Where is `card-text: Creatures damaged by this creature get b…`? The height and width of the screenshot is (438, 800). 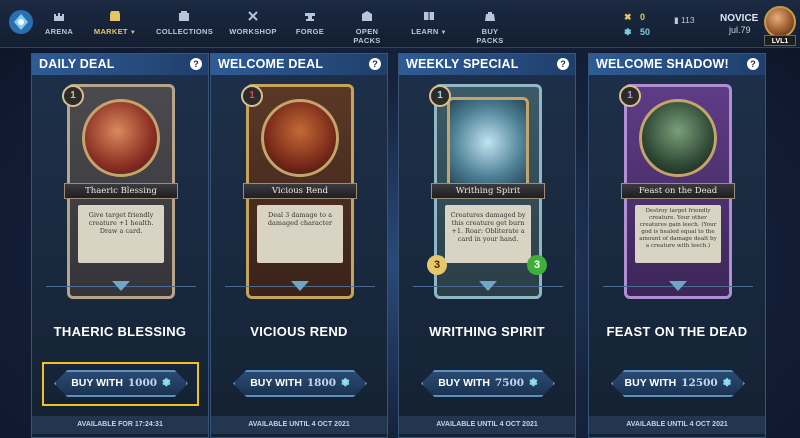
card-text: Creatures damaged by this creature get b… is located at coordinates (488, 234).